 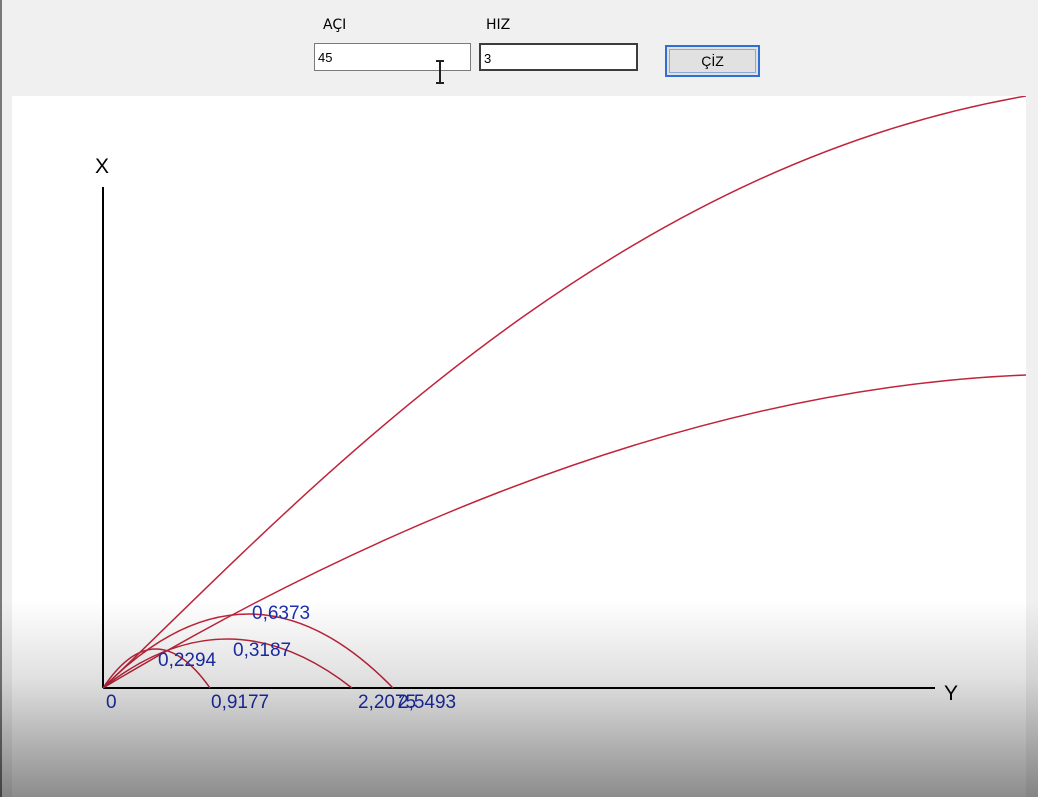 What do you see at coordinates (1, 398) in the screenshot?
I see `window-border` at bounding box center [1, 398].